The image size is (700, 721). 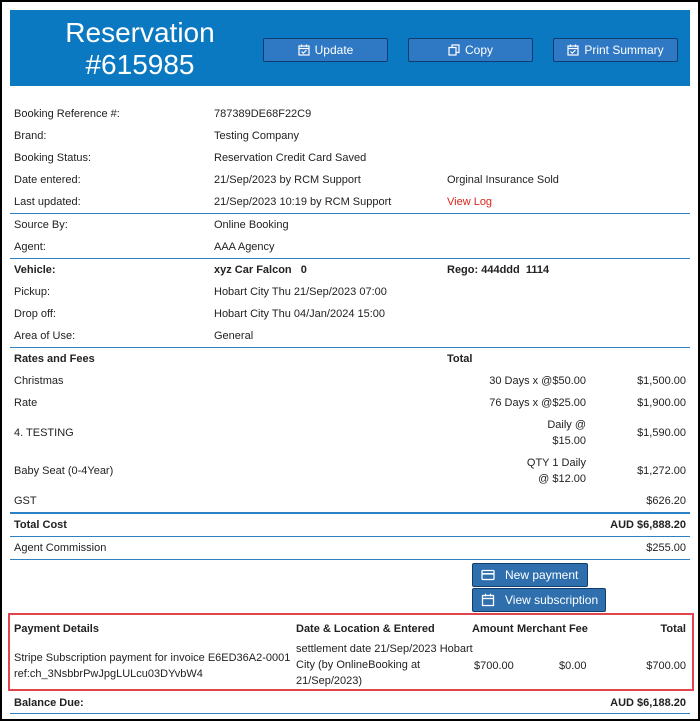 What do you see at coordinates (666, 548) in the screenshot?
I see `agent-commission-value: $255.00` at bounding box center [666, 548].